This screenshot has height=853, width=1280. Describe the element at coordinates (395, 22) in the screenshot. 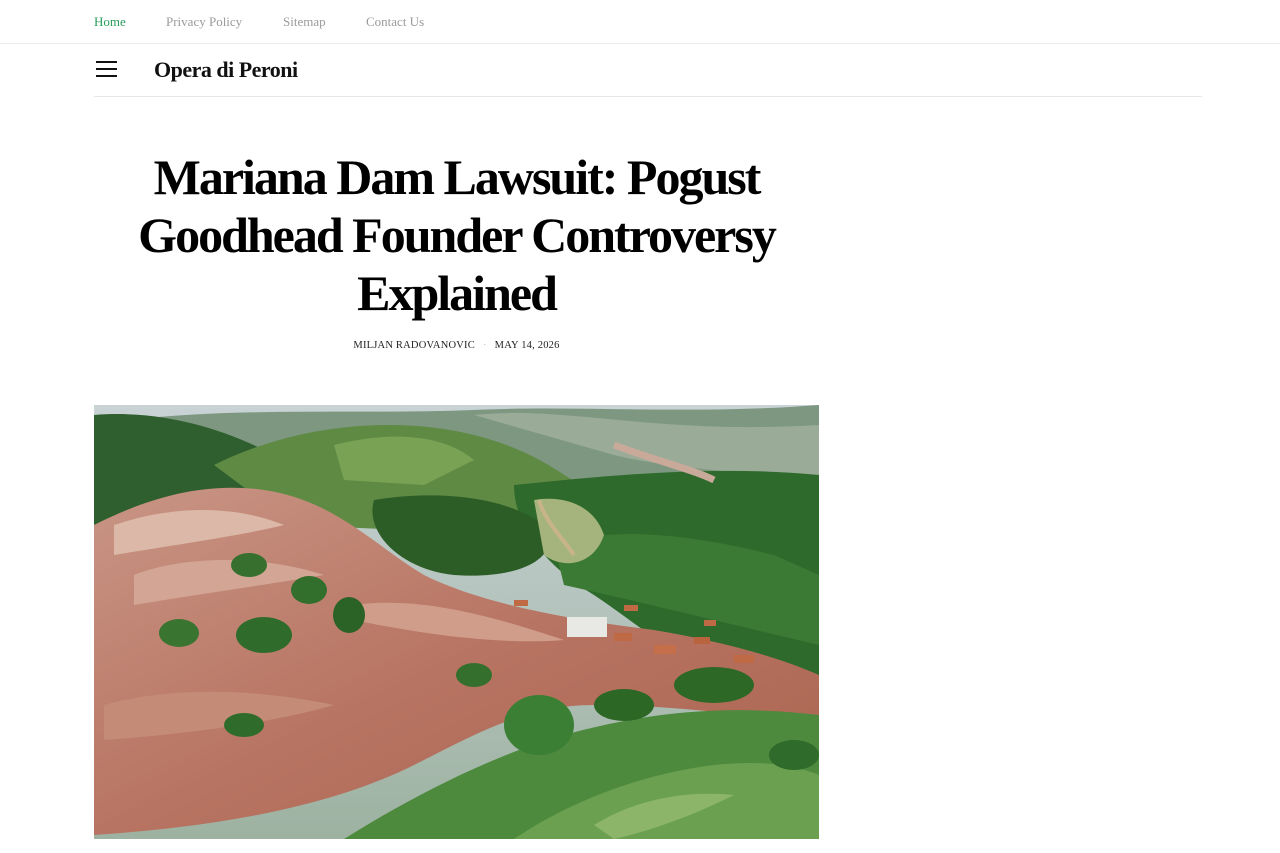

I see `nav-link-contact-us: Contact Us` at that location.